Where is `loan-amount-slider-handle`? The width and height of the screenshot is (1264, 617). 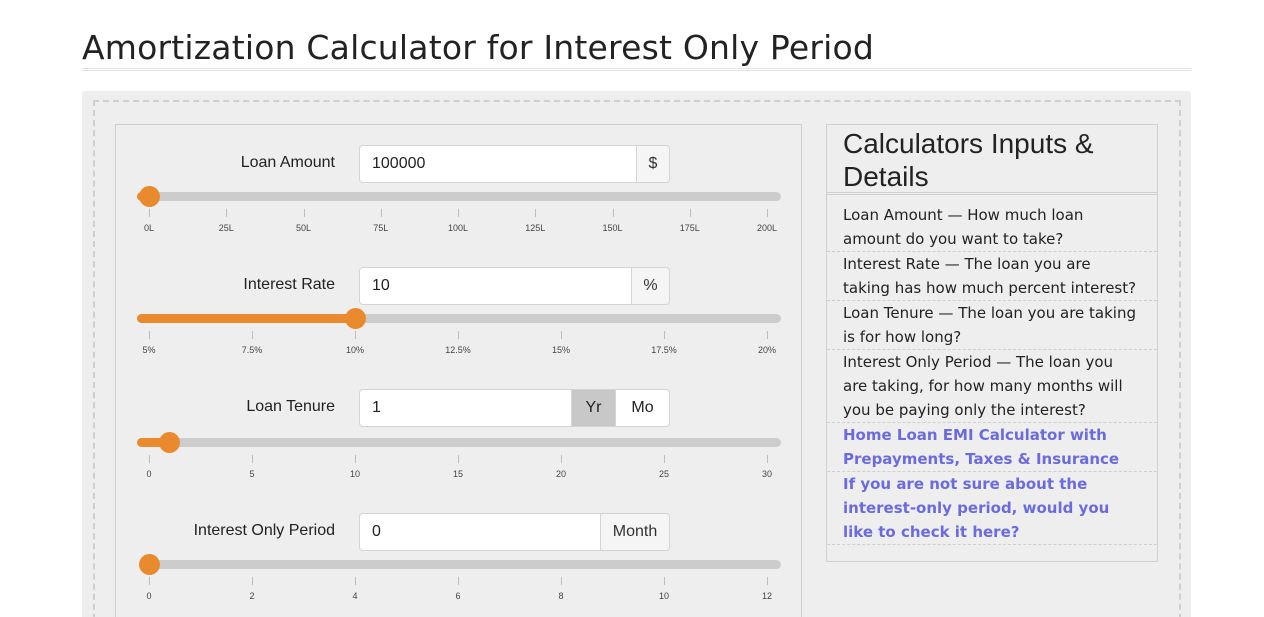
loan-amount-slider-handle is located at coordinates (149, 196).